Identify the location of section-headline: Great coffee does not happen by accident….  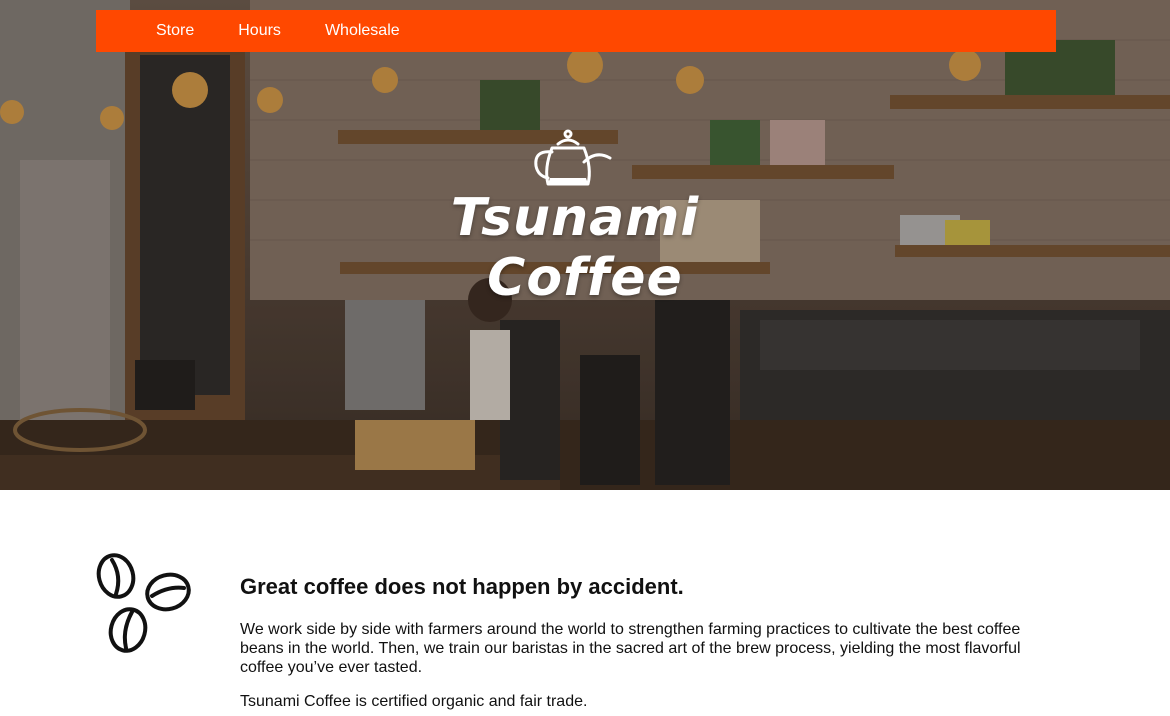
(462, 586).